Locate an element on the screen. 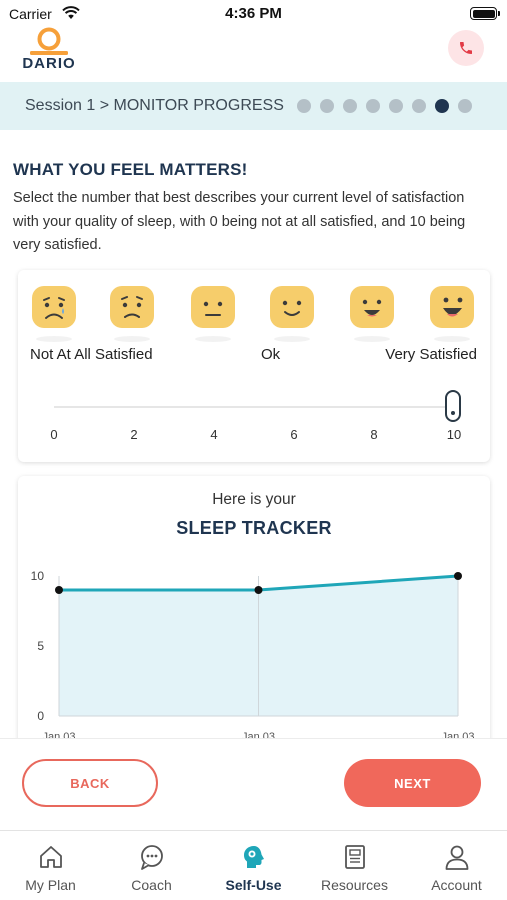 The image size is (507, 900). status-bar: Carrier 4:36 PM is located at coordinates (253, 14).